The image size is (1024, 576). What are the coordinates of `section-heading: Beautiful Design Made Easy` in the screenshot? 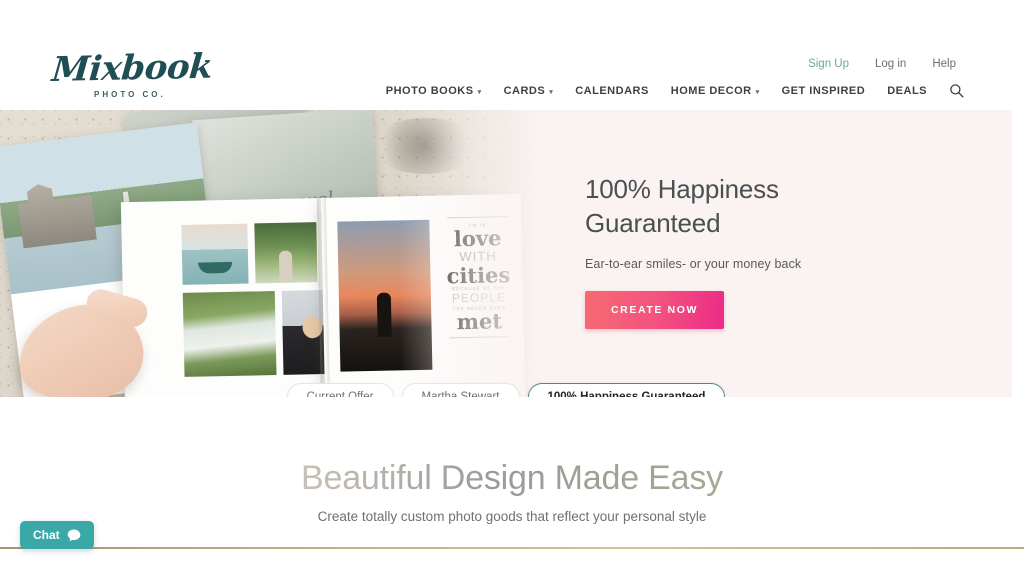 It's located at (512, 478).